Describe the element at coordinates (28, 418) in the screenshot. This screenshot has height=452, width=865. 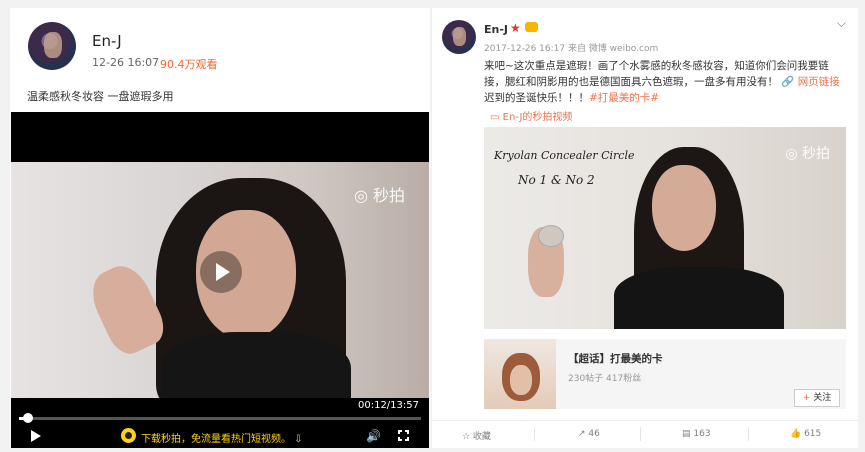
I see `progress-handle` at that location.